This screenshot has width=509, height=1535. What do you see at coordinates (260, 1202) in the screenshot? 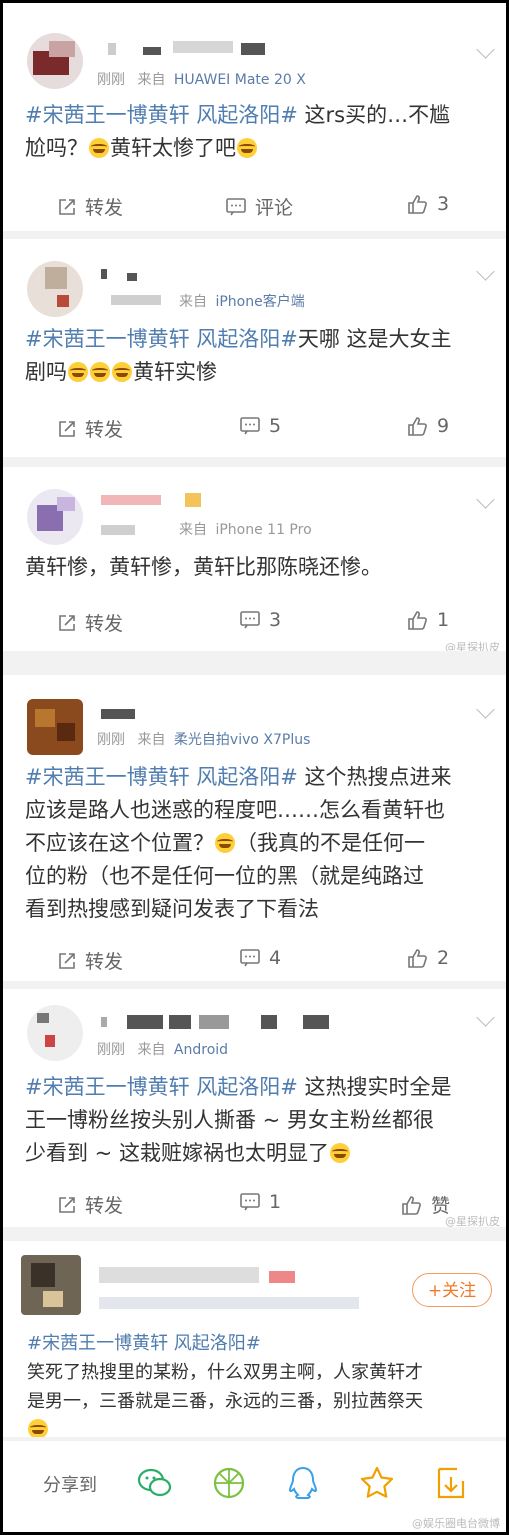
I see `comment-button: 1` at bounding box center [260, 1202].